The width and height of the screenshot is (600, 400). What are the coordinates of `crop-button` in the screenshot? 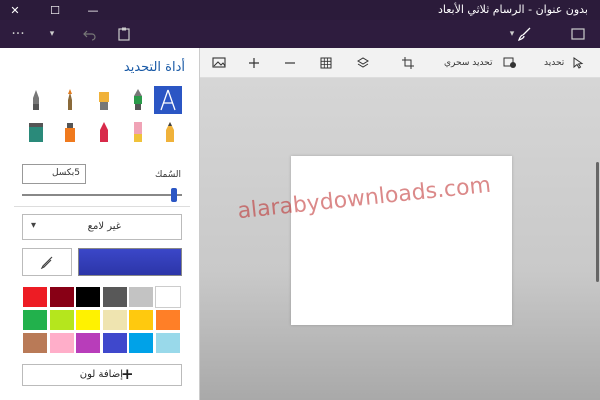 It's located at (408, 63).